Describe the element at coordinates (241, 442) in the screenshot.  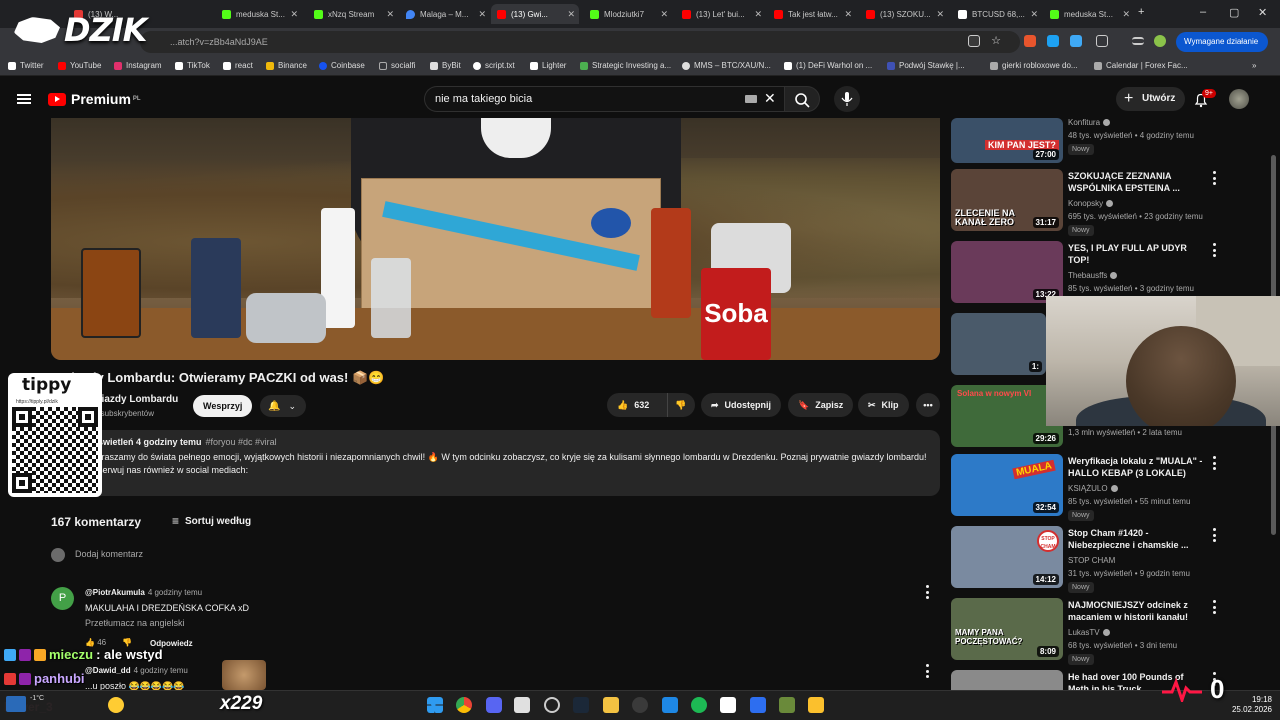
I see `hashtags: #foryou #dc #viral` at that location.